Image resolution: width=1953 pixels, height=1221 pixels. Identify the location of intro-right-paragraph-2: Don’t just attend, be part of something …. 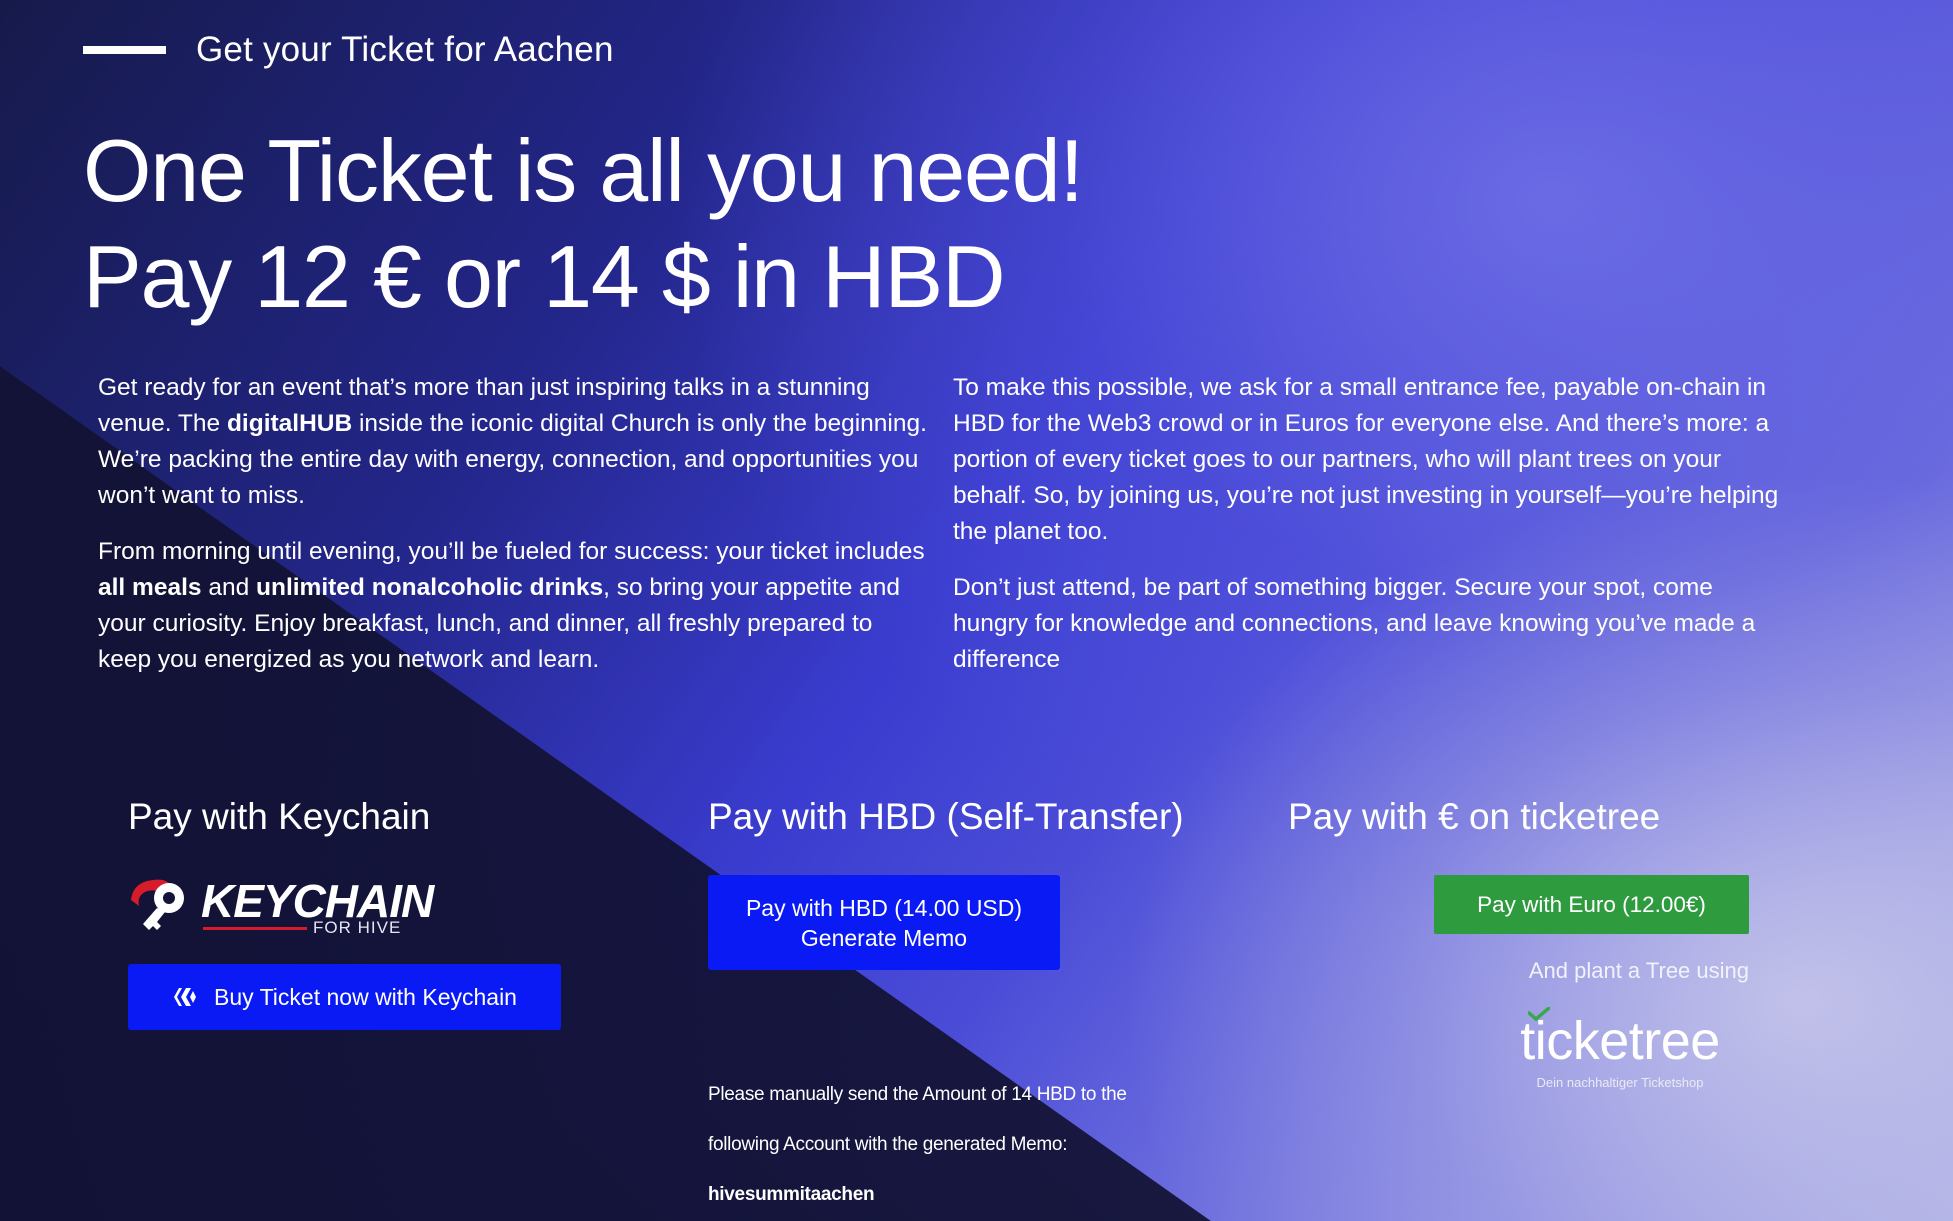
(1354, 623).